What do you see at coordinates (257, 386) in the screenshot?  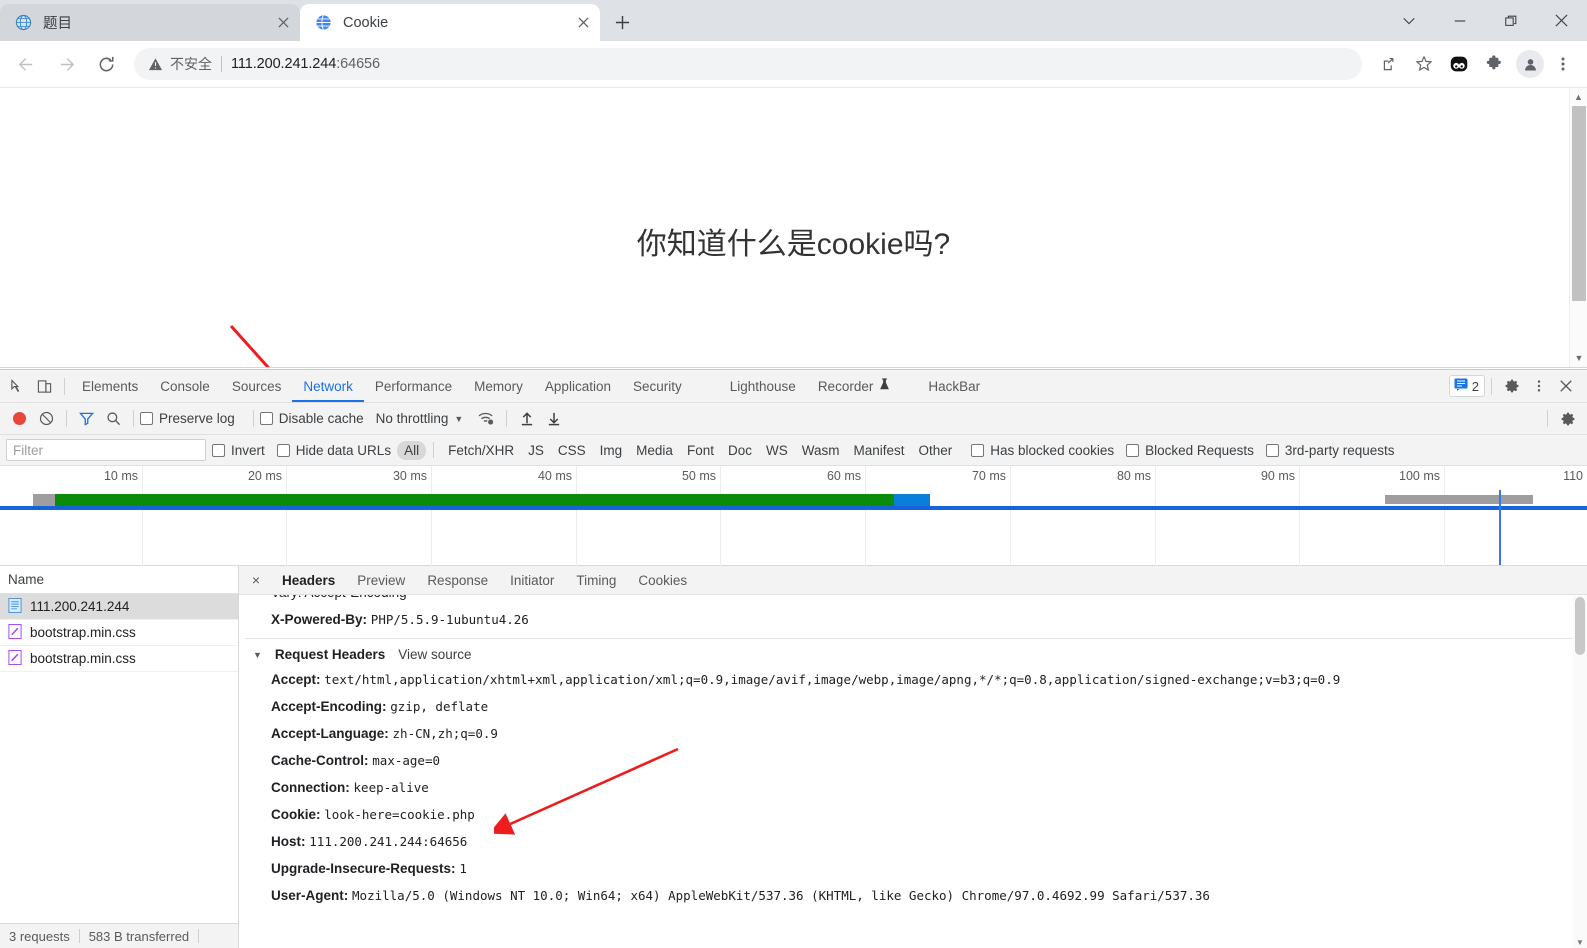 I see `devtools-tab-sources: Sources` at bounding box center [257, 386].